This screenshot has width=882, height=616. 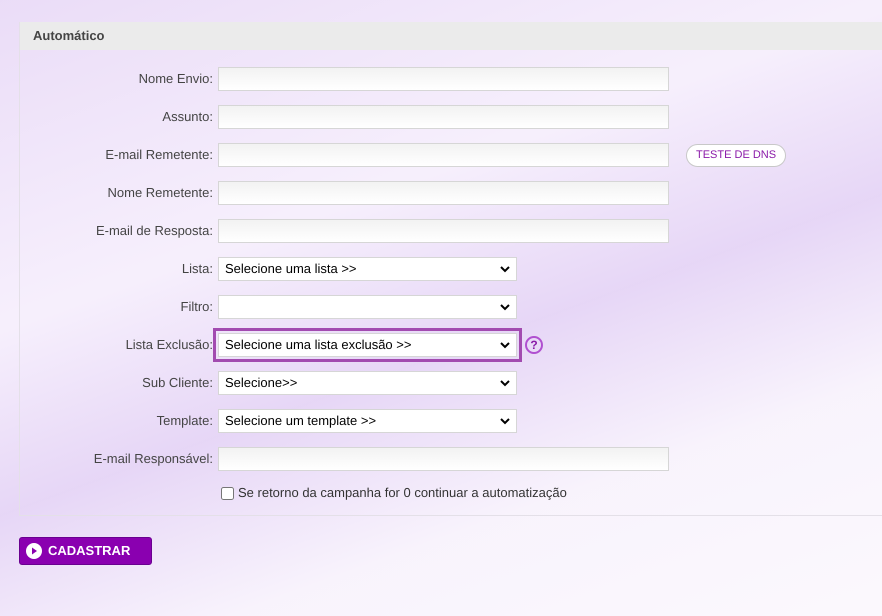 I want to click on checkbox, so click(x=227, y=493).